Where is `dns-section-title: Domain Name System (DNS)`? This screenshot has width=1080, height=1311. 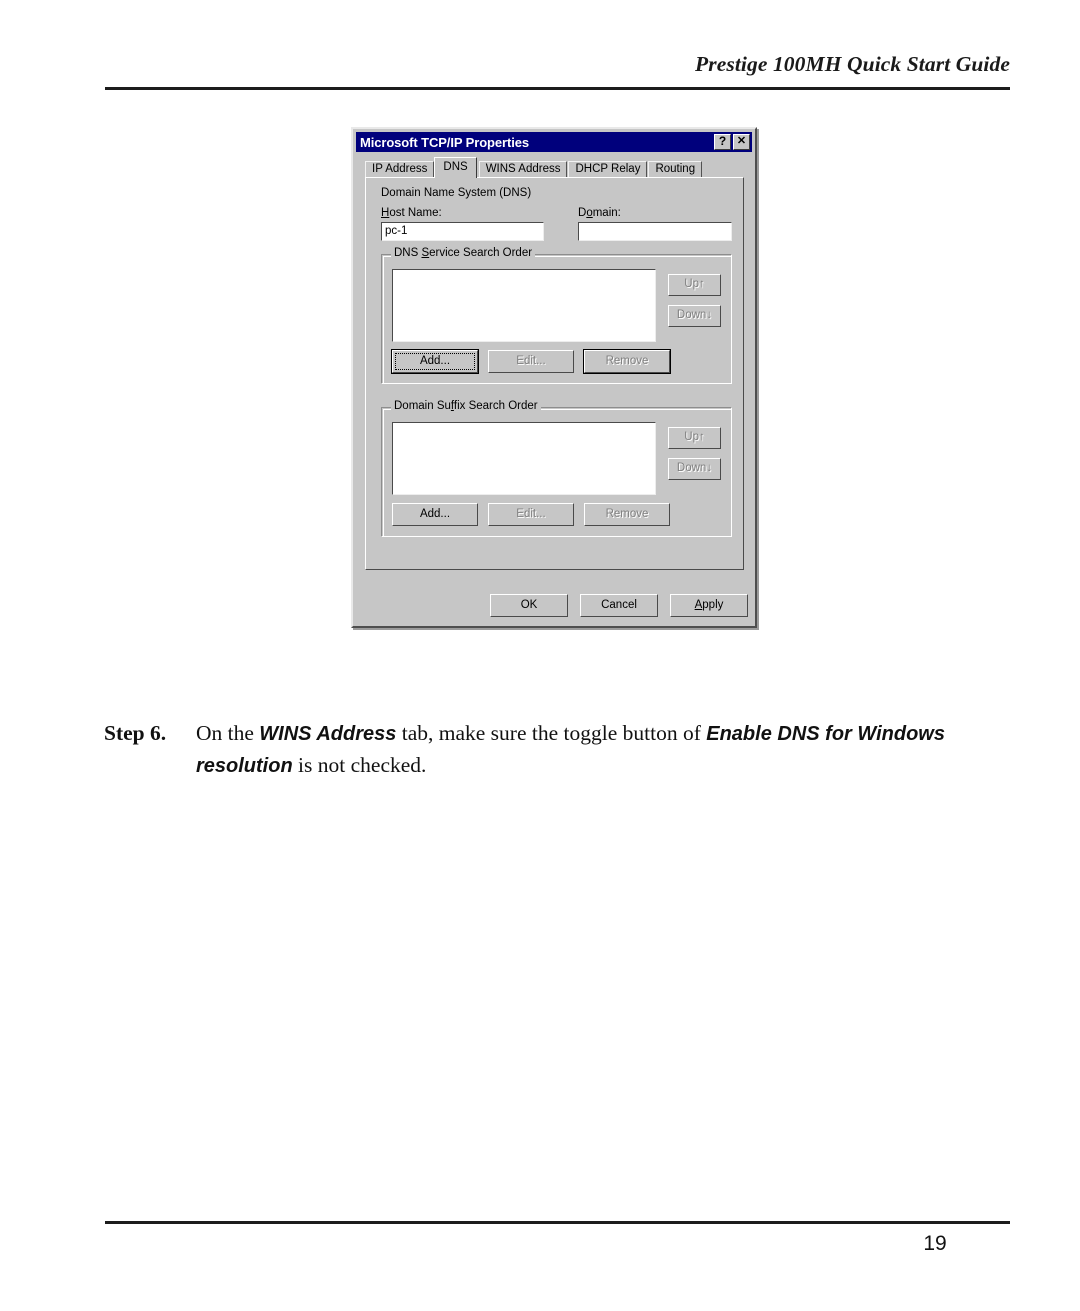
dns-section-title: Domain Name System (DNS) is located at coordinates (456, 193).